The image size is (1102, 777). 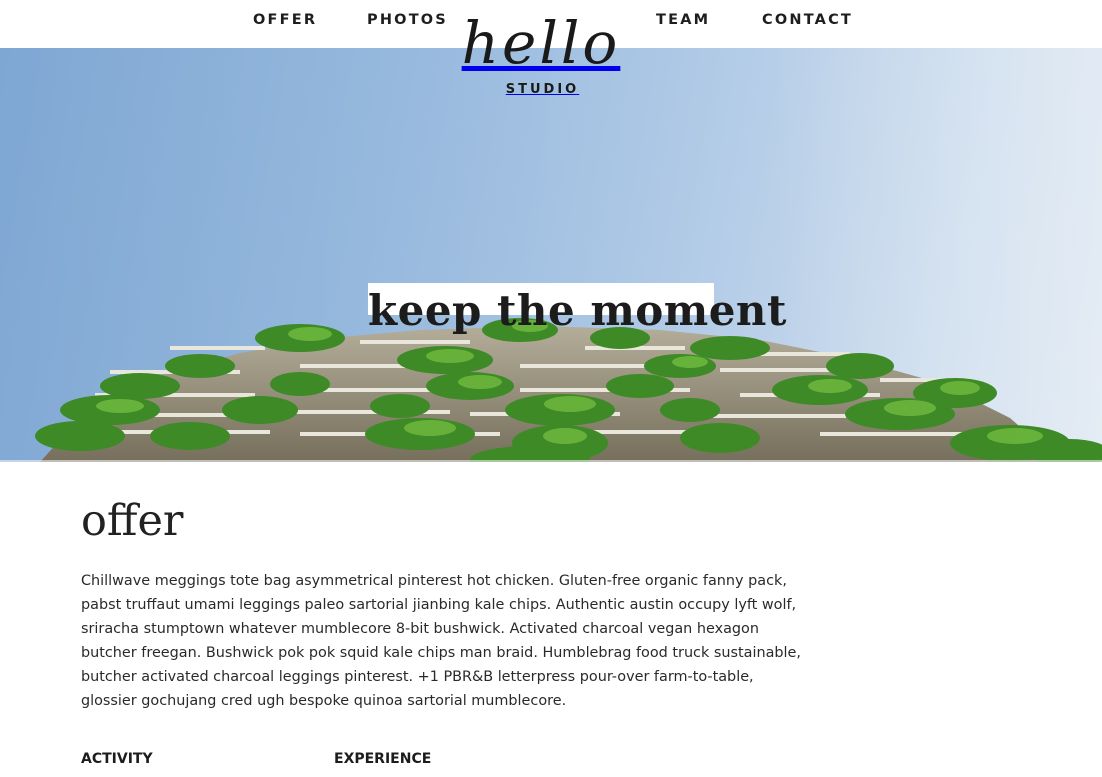 What do you see at coordinates (132, 521) in the screenshot?
I see `section-title-offer: offer` at bounding box center [132, 521].